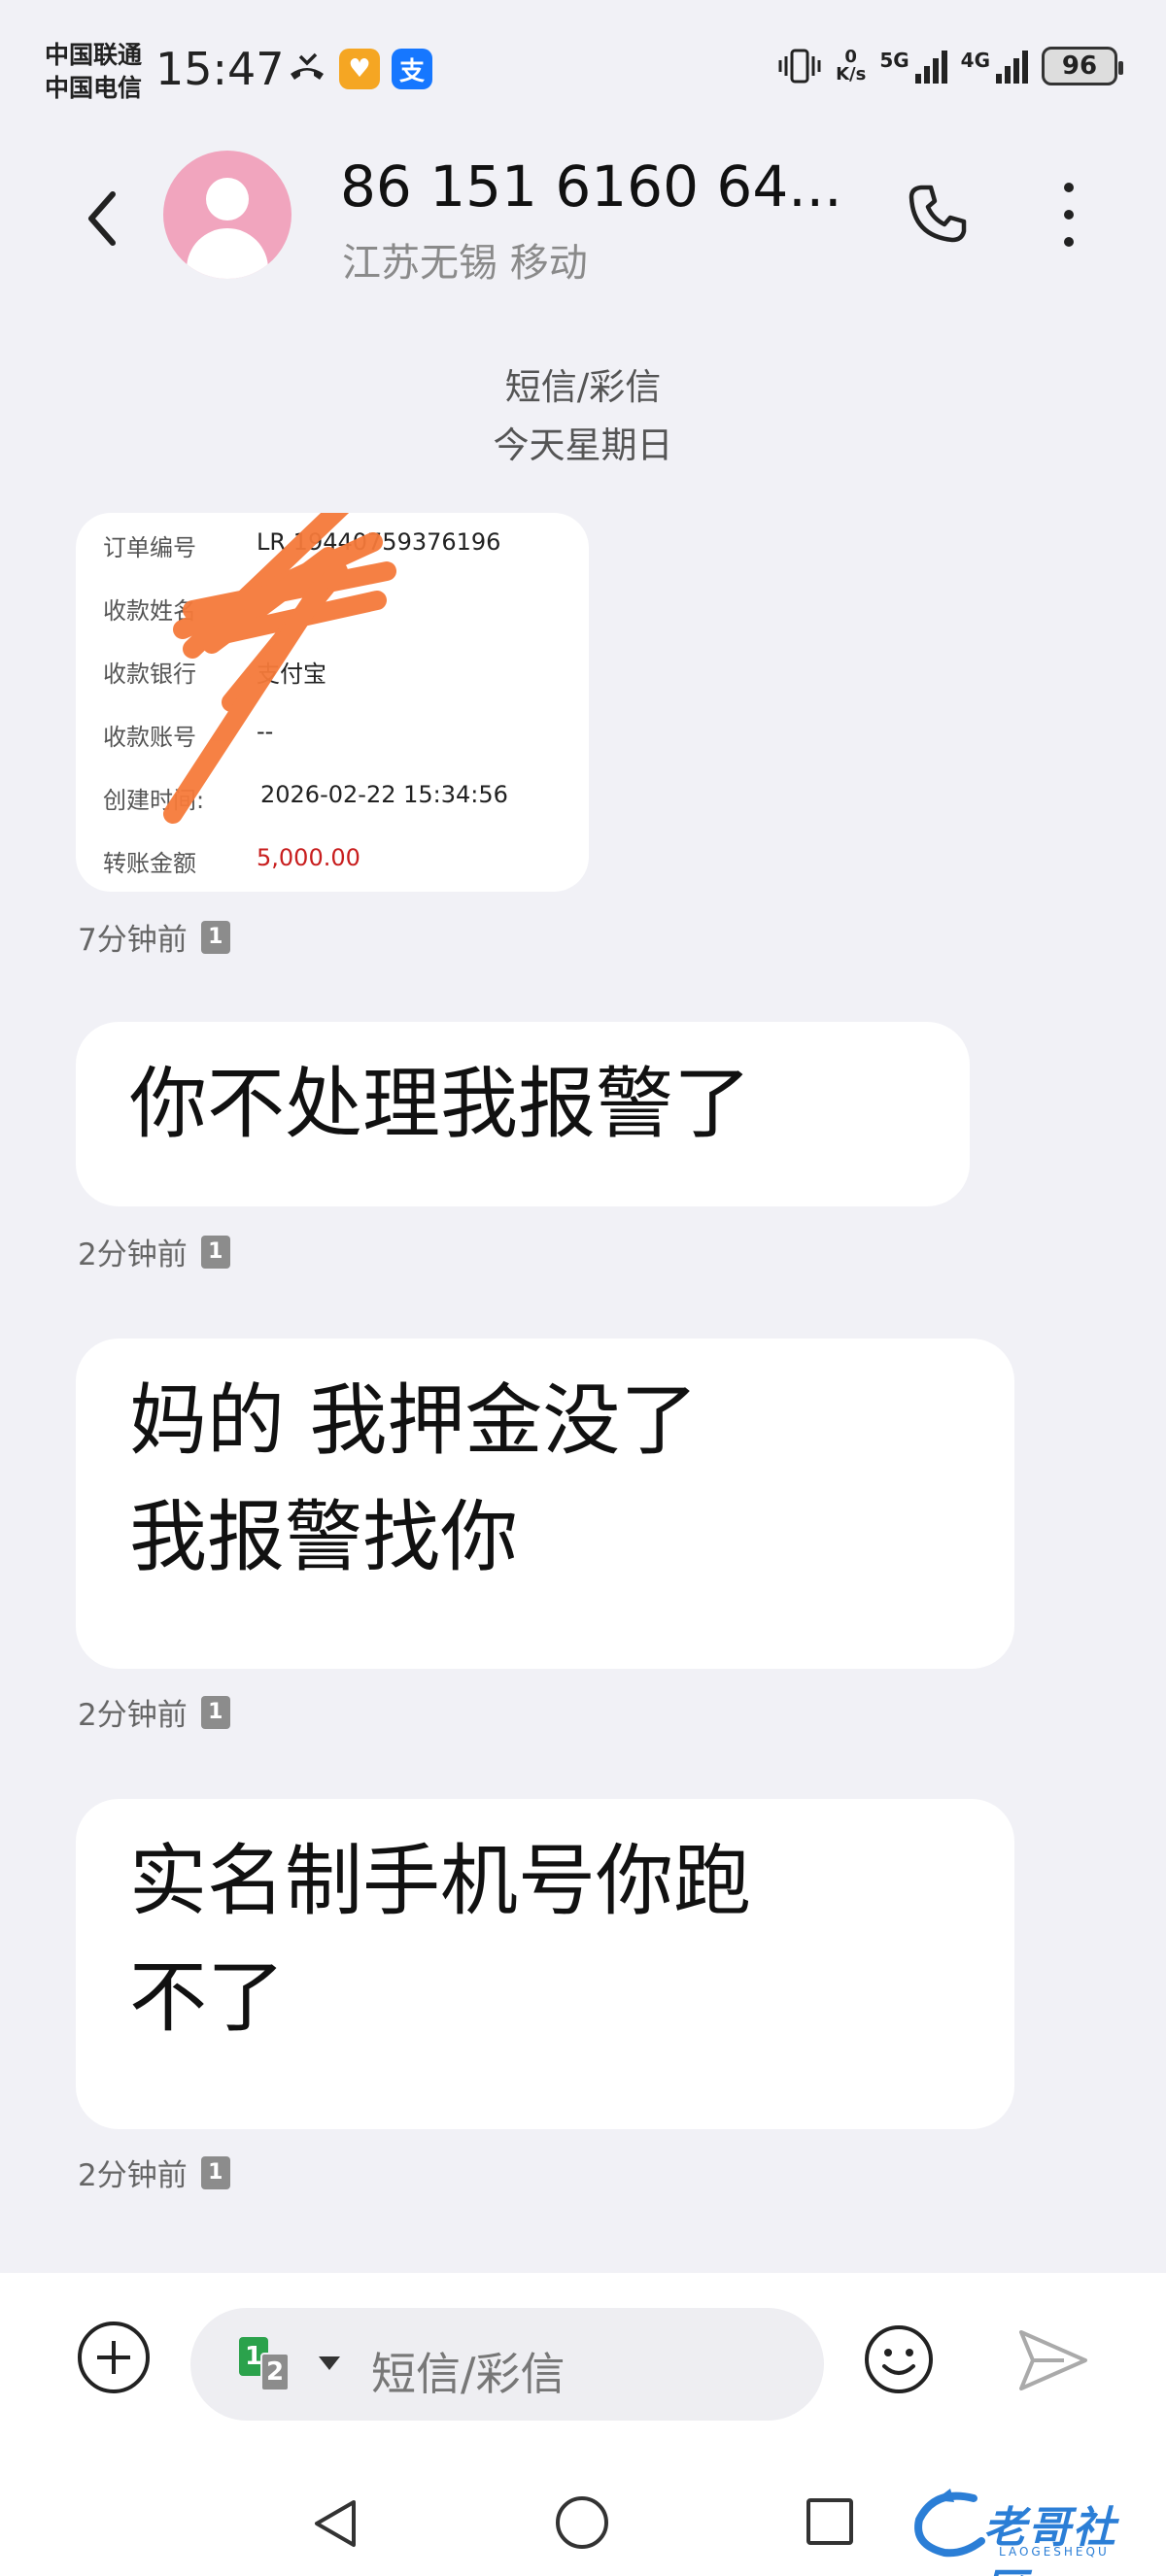 This screenshot has width=1166, height=2576. Describe the element at coordinates (583, 387) in the screenshot. I see `message-type-label: 短信/彩信` at that location.